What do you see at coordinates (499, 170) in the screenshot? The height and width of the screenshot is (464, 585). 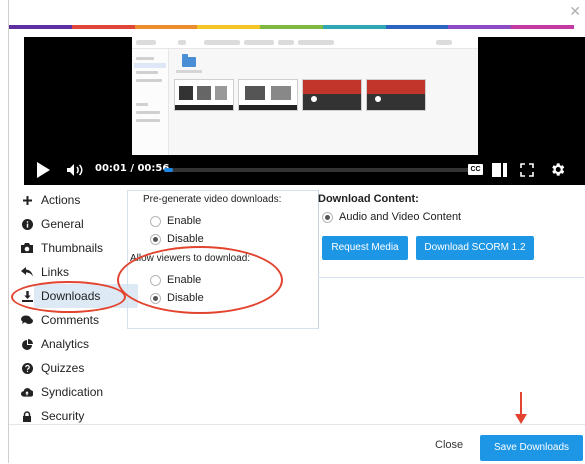 I see `theater-mode-icon` at bounding box center [499, 170].